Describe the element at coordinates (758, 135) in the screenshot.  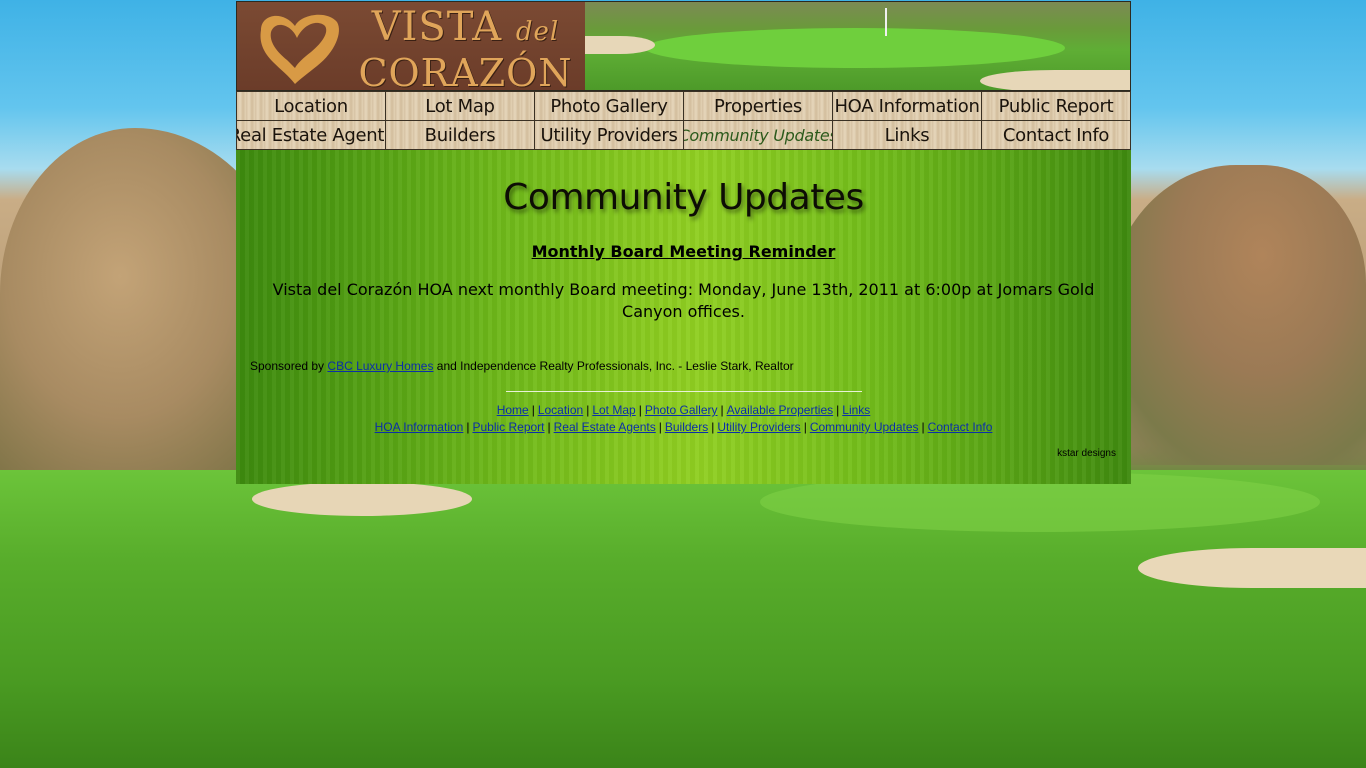
I see `nav-community-updates: Community Updates` at that location.